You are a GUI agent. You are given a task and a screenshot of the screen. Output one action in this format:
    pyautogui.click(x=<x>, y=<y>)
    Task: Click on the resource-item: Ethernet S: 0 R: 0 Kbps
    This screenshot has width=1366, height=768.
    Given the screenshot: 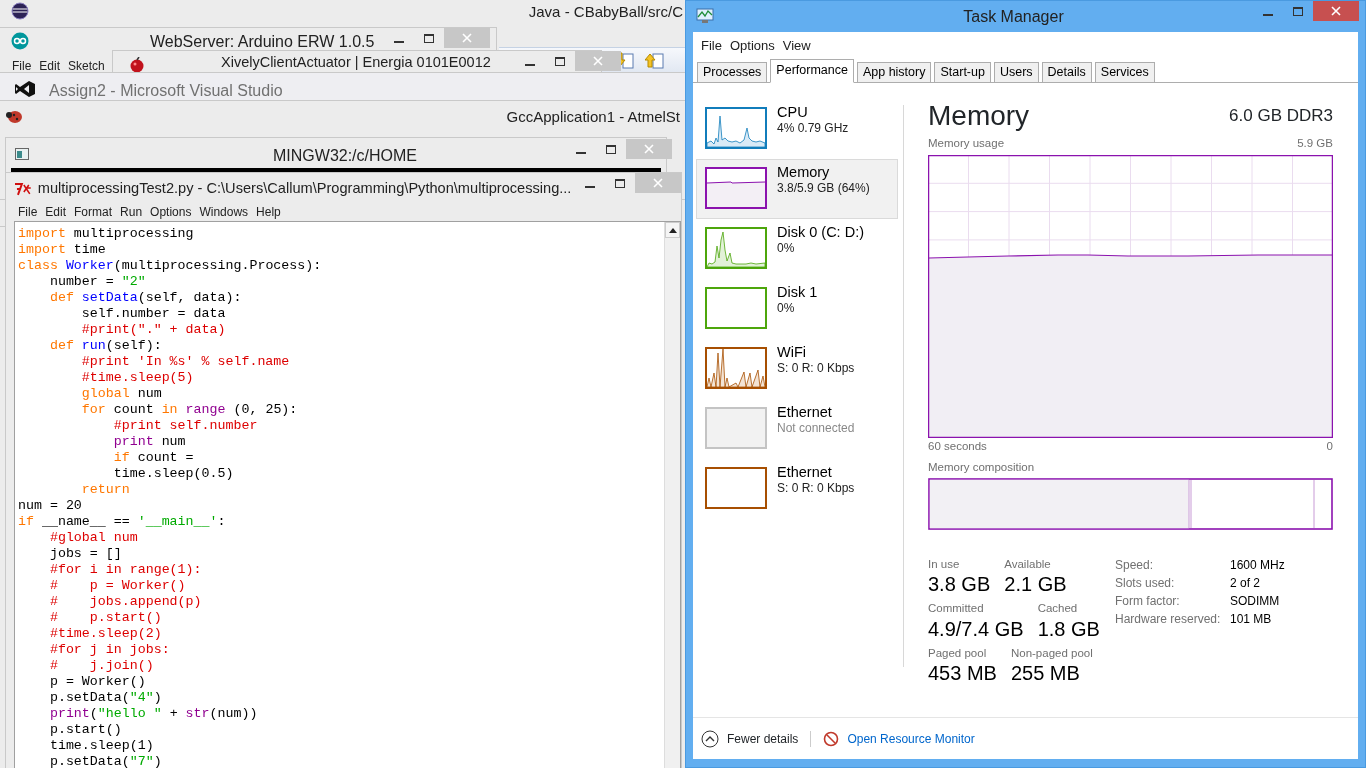 What is the action you would take?
    pyautogui.click(x=797, y=488)
    